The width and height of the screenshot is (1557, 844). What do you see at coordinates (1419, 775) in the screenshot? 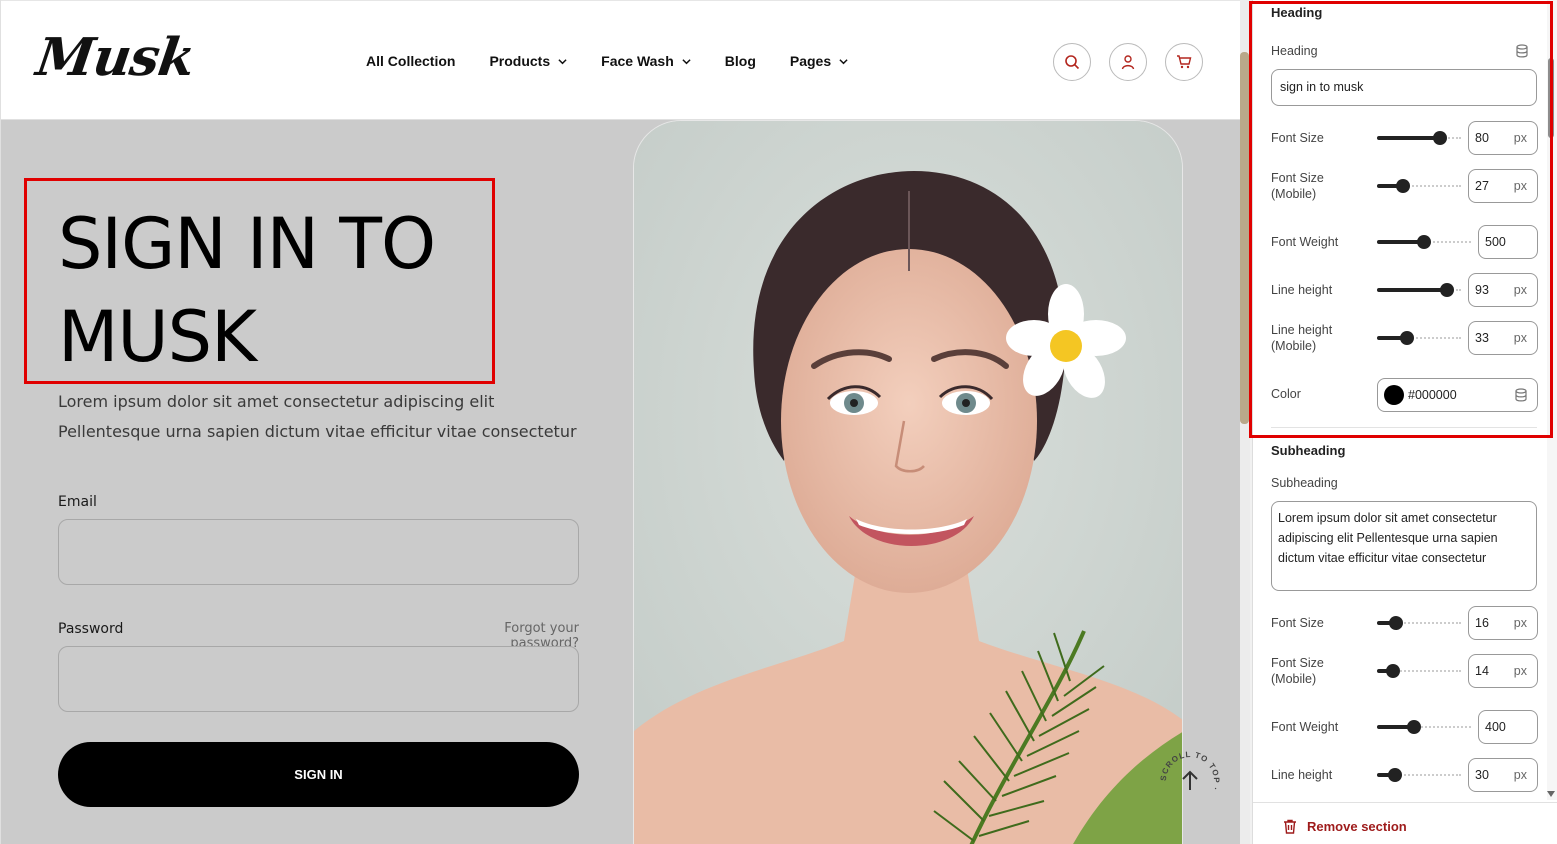
I see `sub-line-height-slider` at bounding box center [1419, 775].